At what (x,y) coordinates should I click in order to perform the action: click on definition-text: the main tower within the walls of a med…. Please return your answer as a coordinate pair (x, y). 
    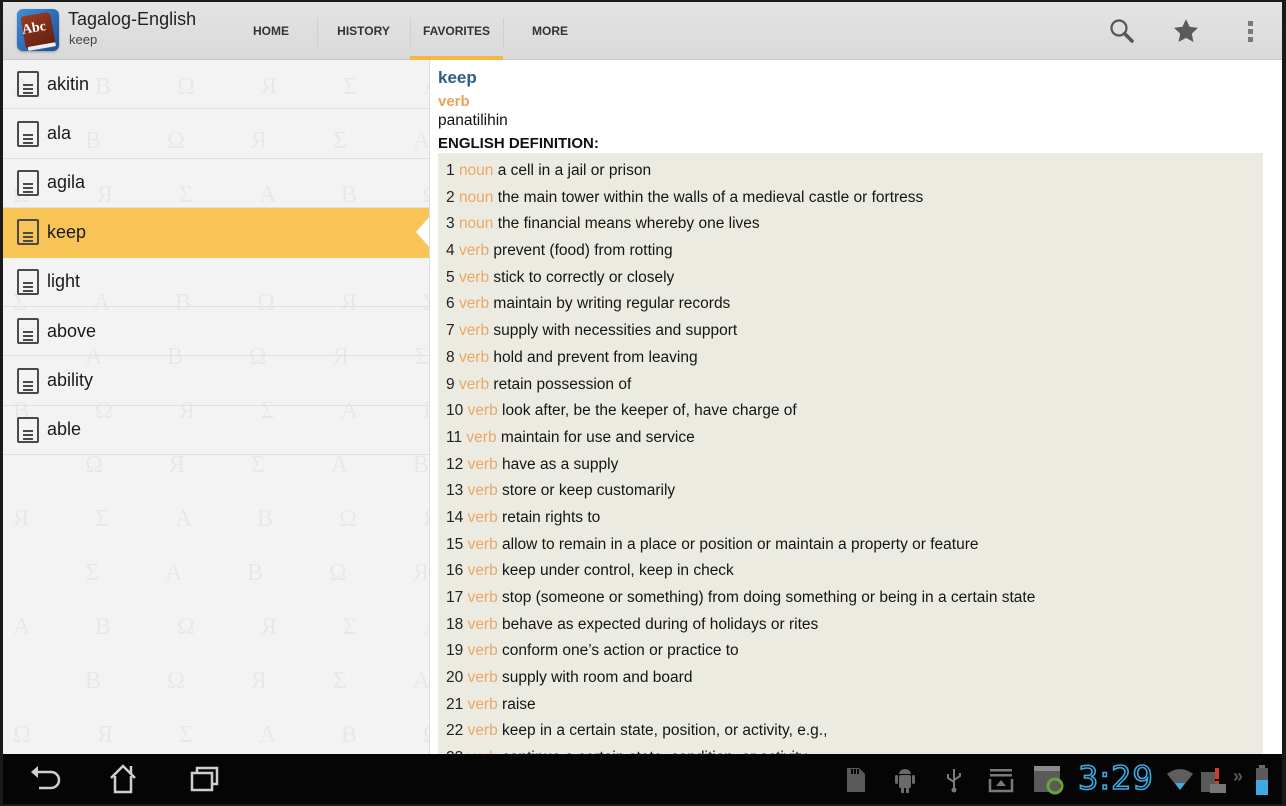
    Looking at the image, I should click on (710, 197).